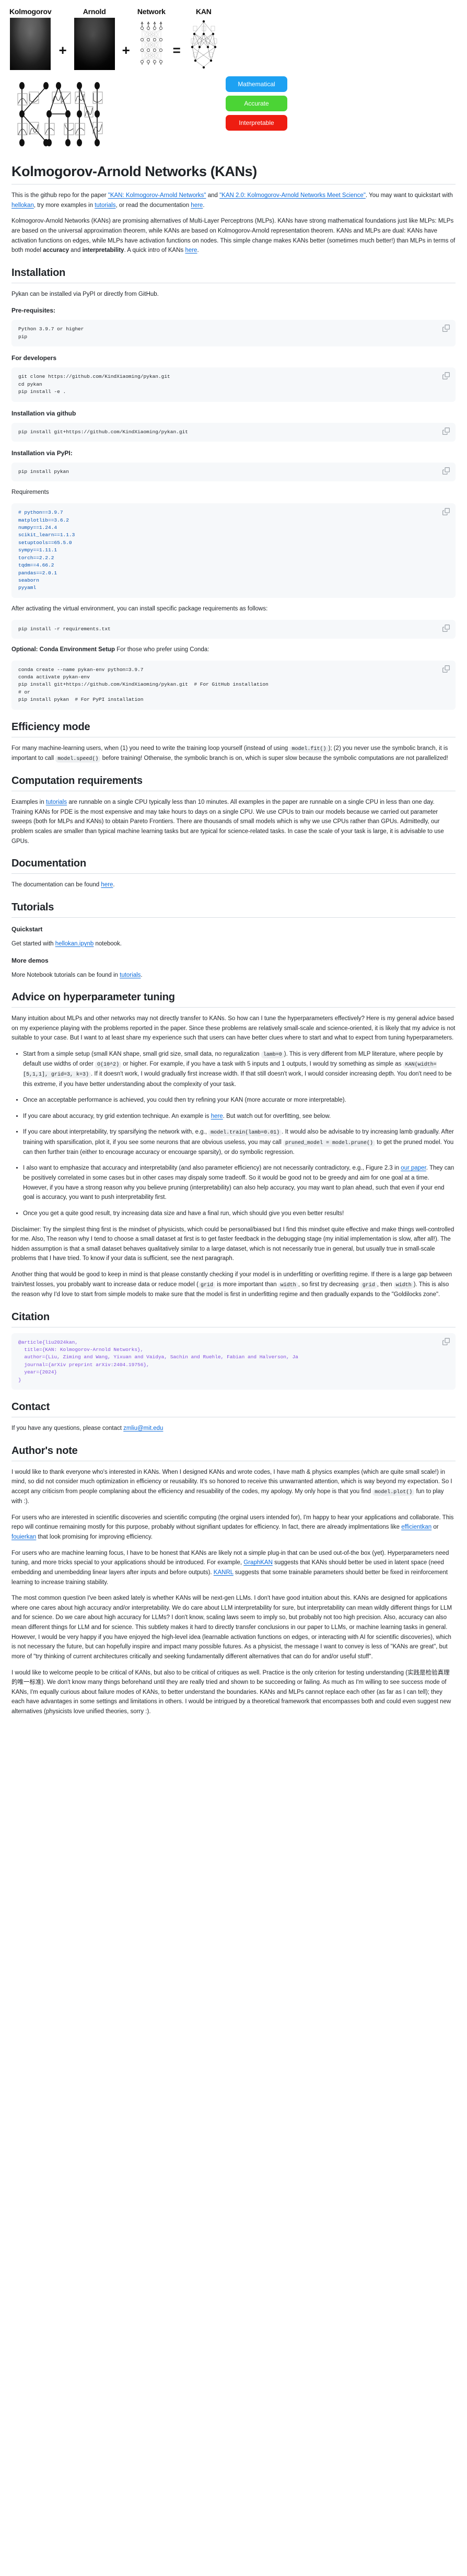  I want to click on code-pruned-model: pruned_model = model.prune(), so click(329, 1143).